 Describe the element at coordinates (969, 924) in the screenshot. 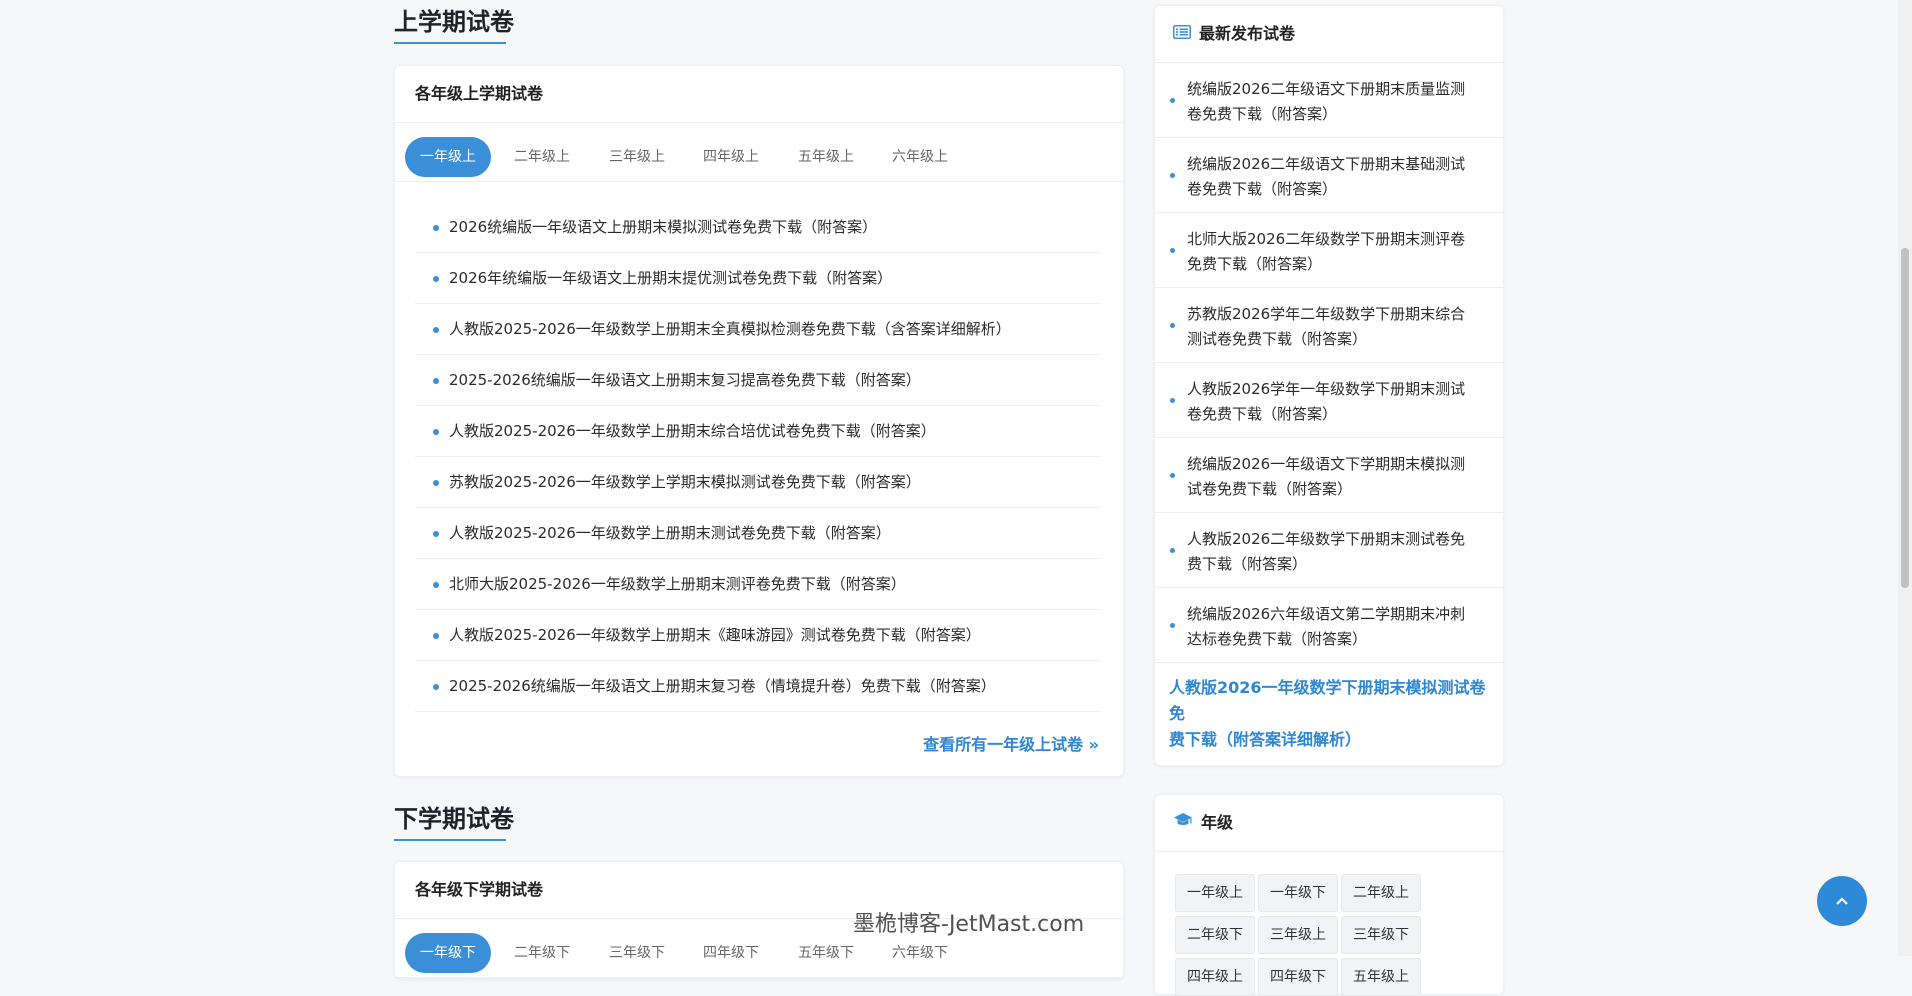

I see `watermark: 墨桅博客-JetMast.com` at that location.